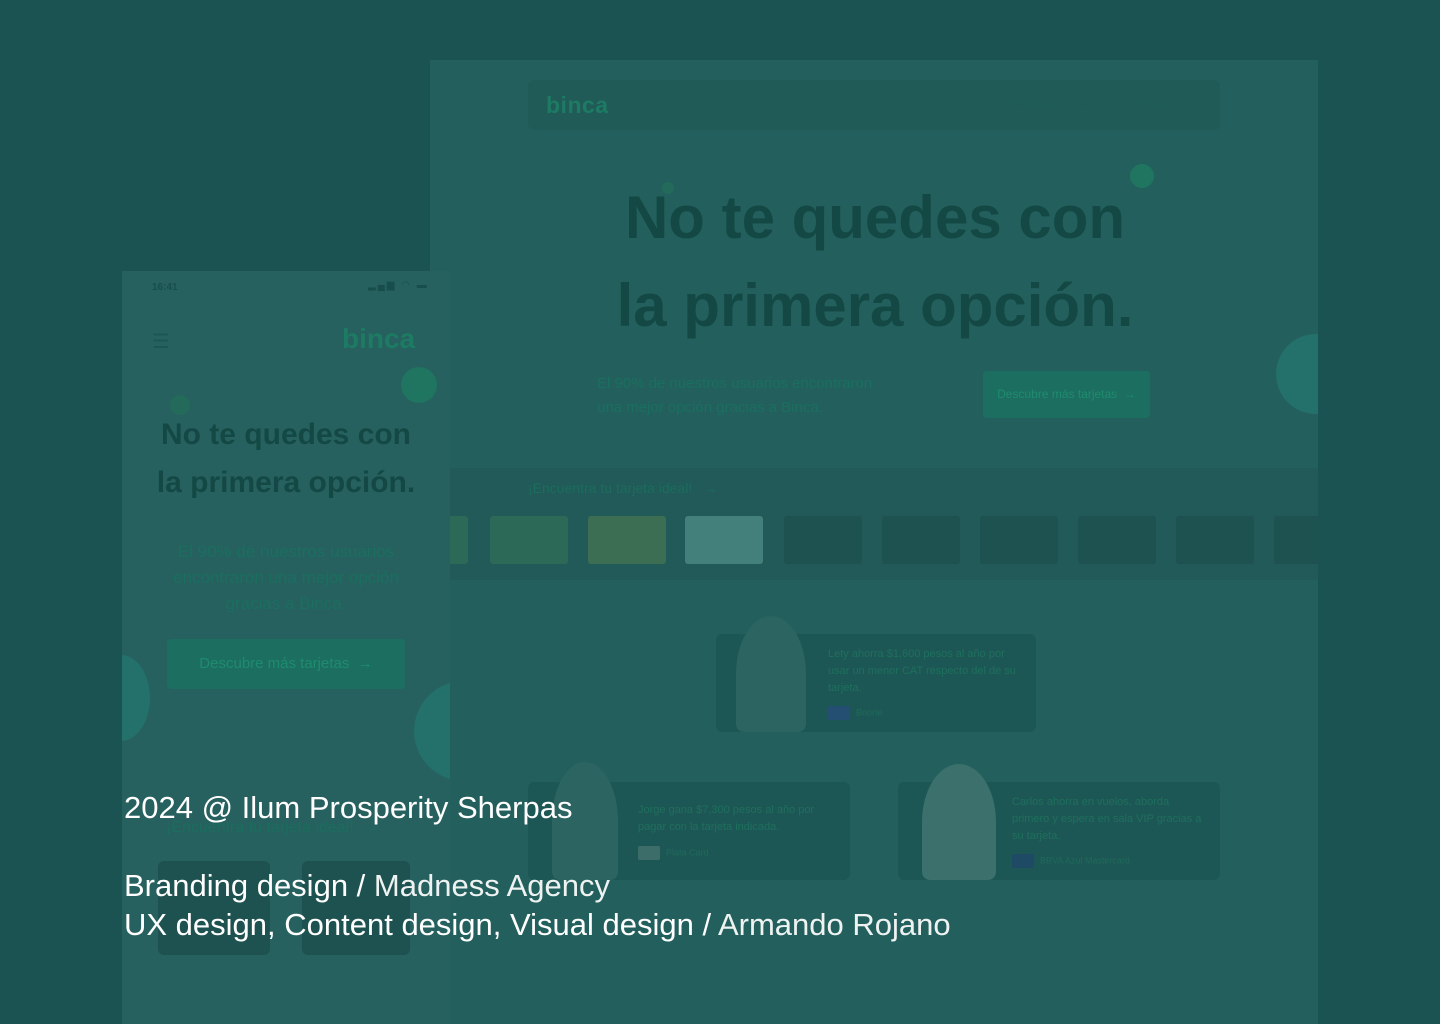 The image size is (1440, 1024). What do you see at coordinates (875, 305) in the screenshot?
I see `hero-headline-2: la primera opción.` at bounding box center [875, 305].